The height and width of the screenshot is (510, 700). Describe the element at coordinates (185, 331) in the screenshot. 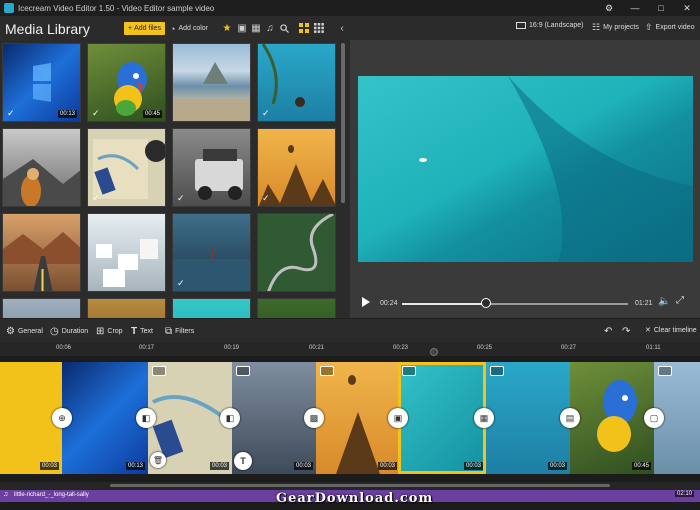

I see `filters-label: Filters` at that location.